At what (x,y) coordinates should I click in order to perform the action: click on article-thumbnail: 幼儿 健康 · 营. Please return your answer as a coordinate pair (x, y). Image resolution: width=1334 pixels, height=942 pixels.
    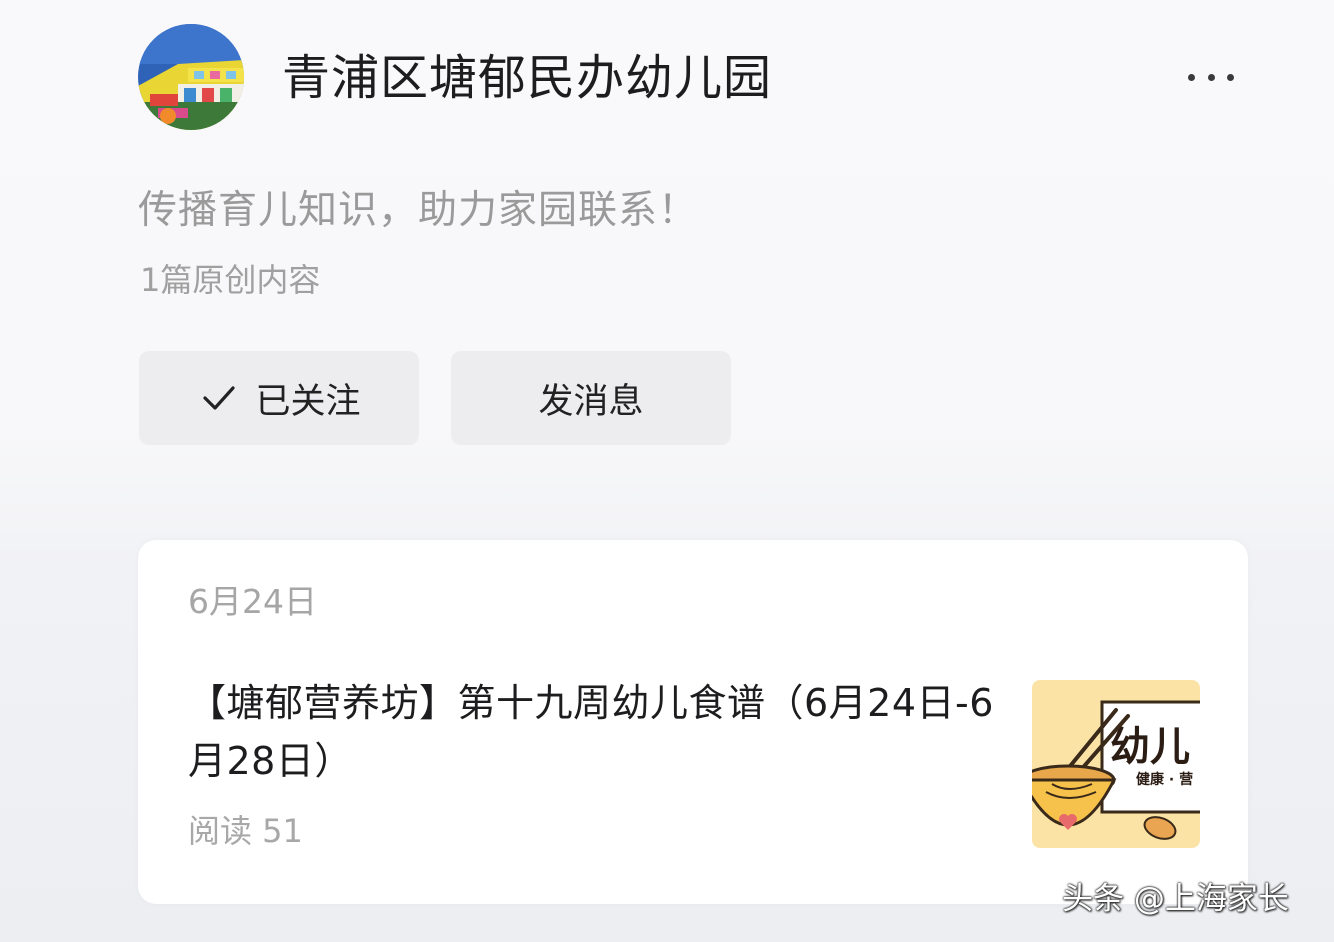
    Looking at the image, I should click on (1116, 764).